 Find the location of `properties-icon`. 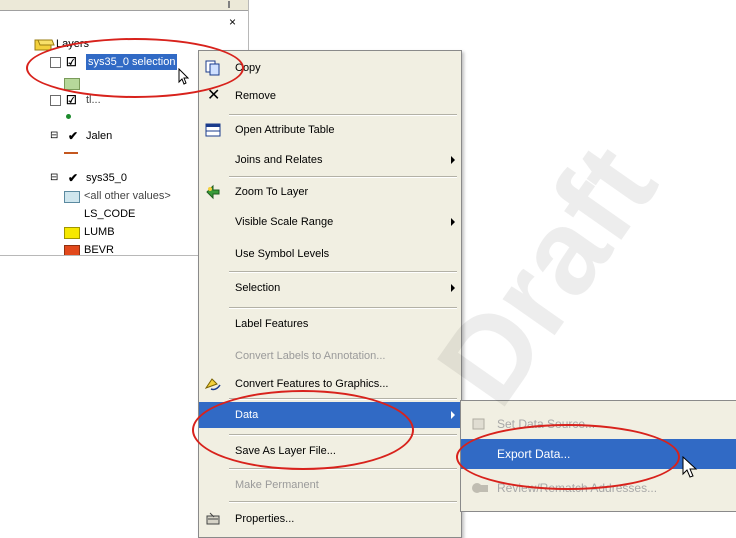

properties-icon is located at coordinates (213, 518).